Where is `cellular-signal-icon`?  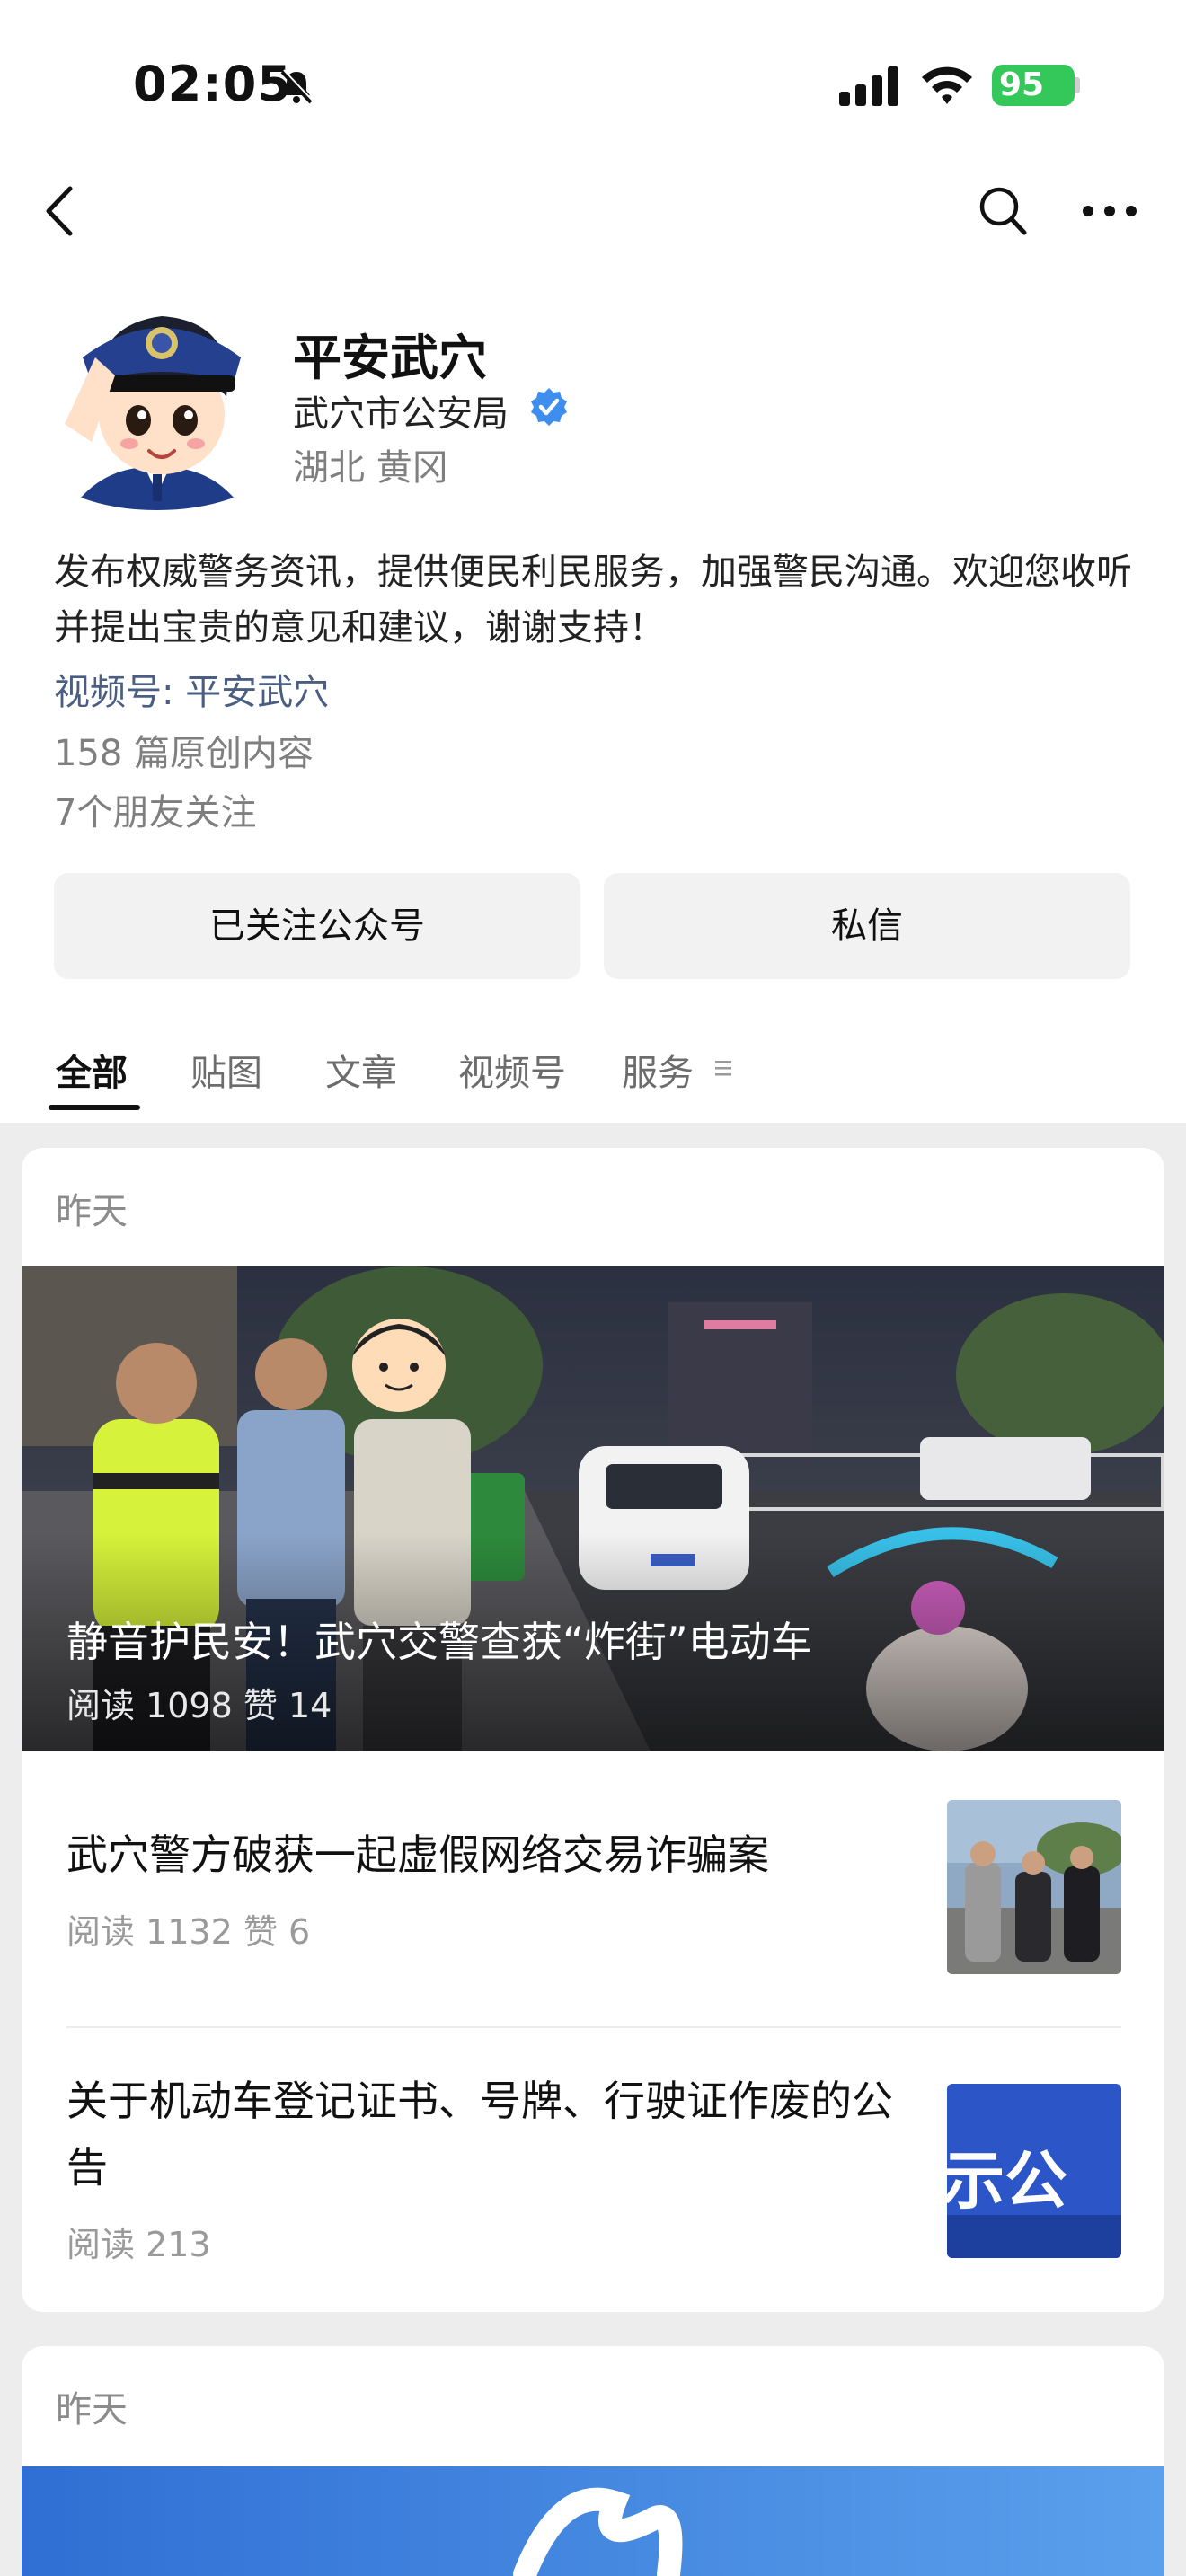
cellular-signal-icon is located at coordinates (868, 86).